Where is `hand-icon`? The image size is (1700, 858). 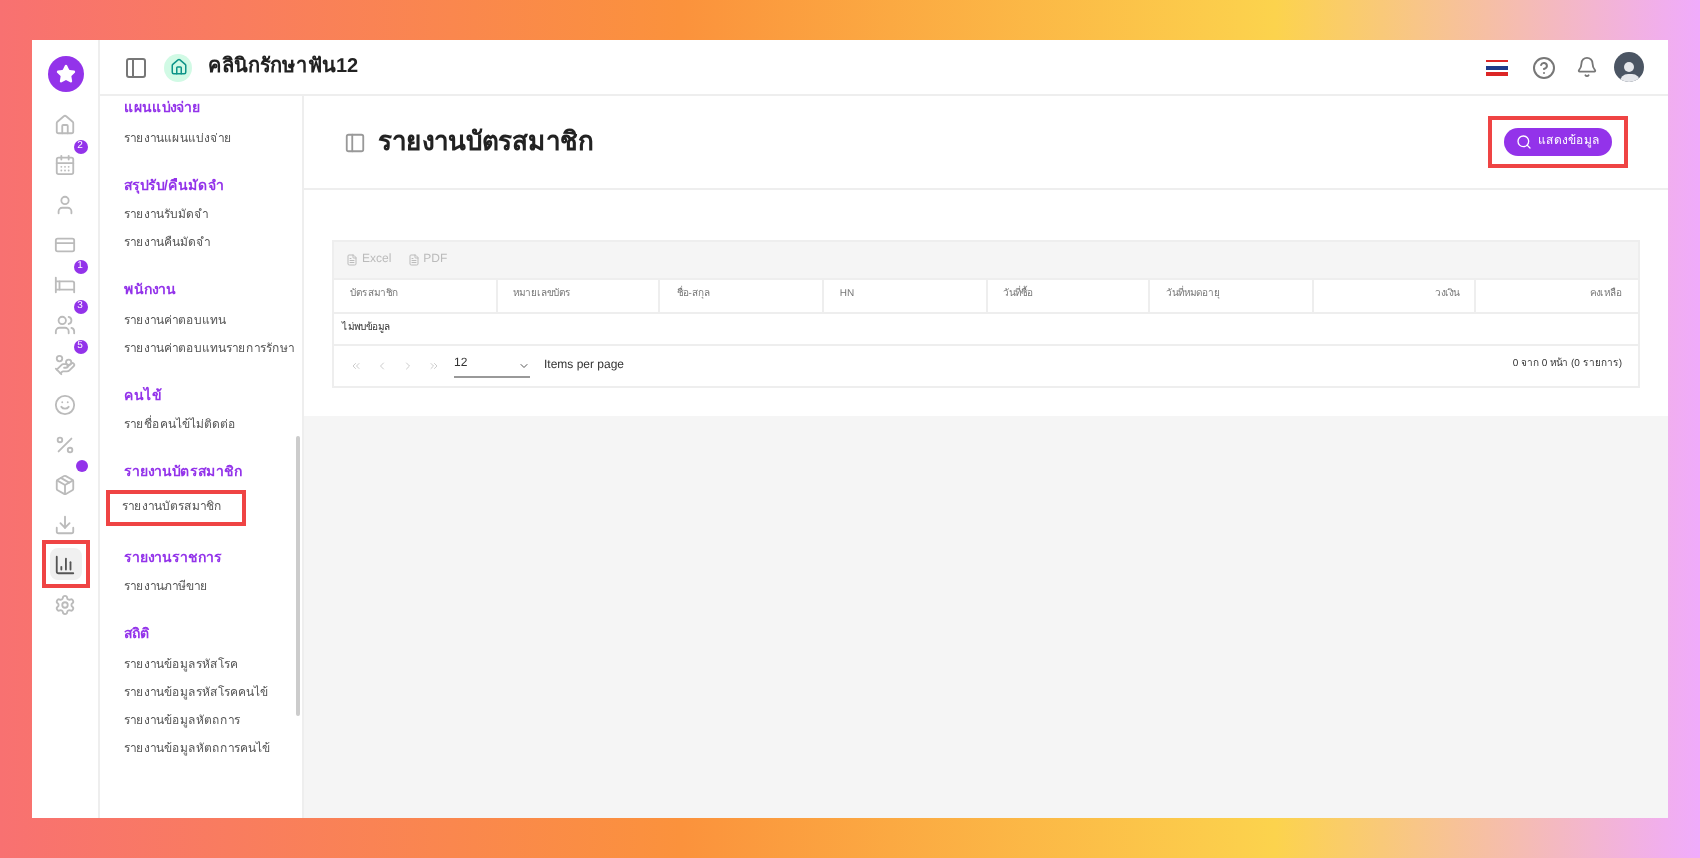 hand-icon is located at coordinates (65, 364).